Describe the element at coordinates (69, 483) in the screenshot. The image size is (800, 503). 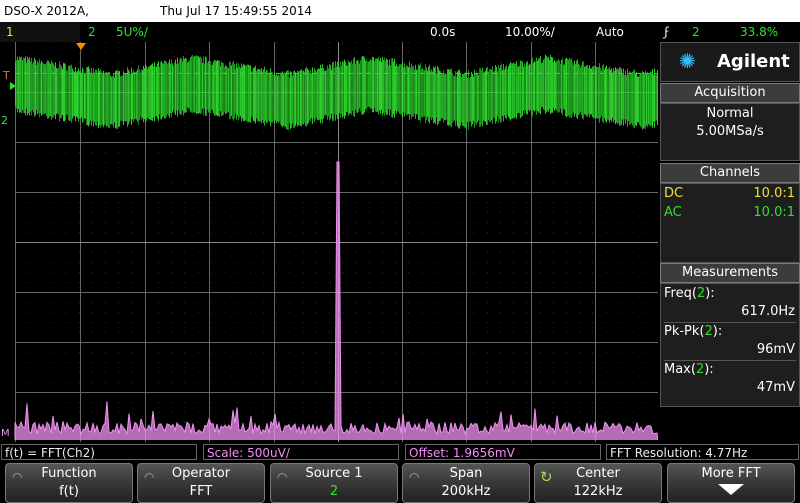
I see `function-softkey: ◠ Function f(t)` at that location.